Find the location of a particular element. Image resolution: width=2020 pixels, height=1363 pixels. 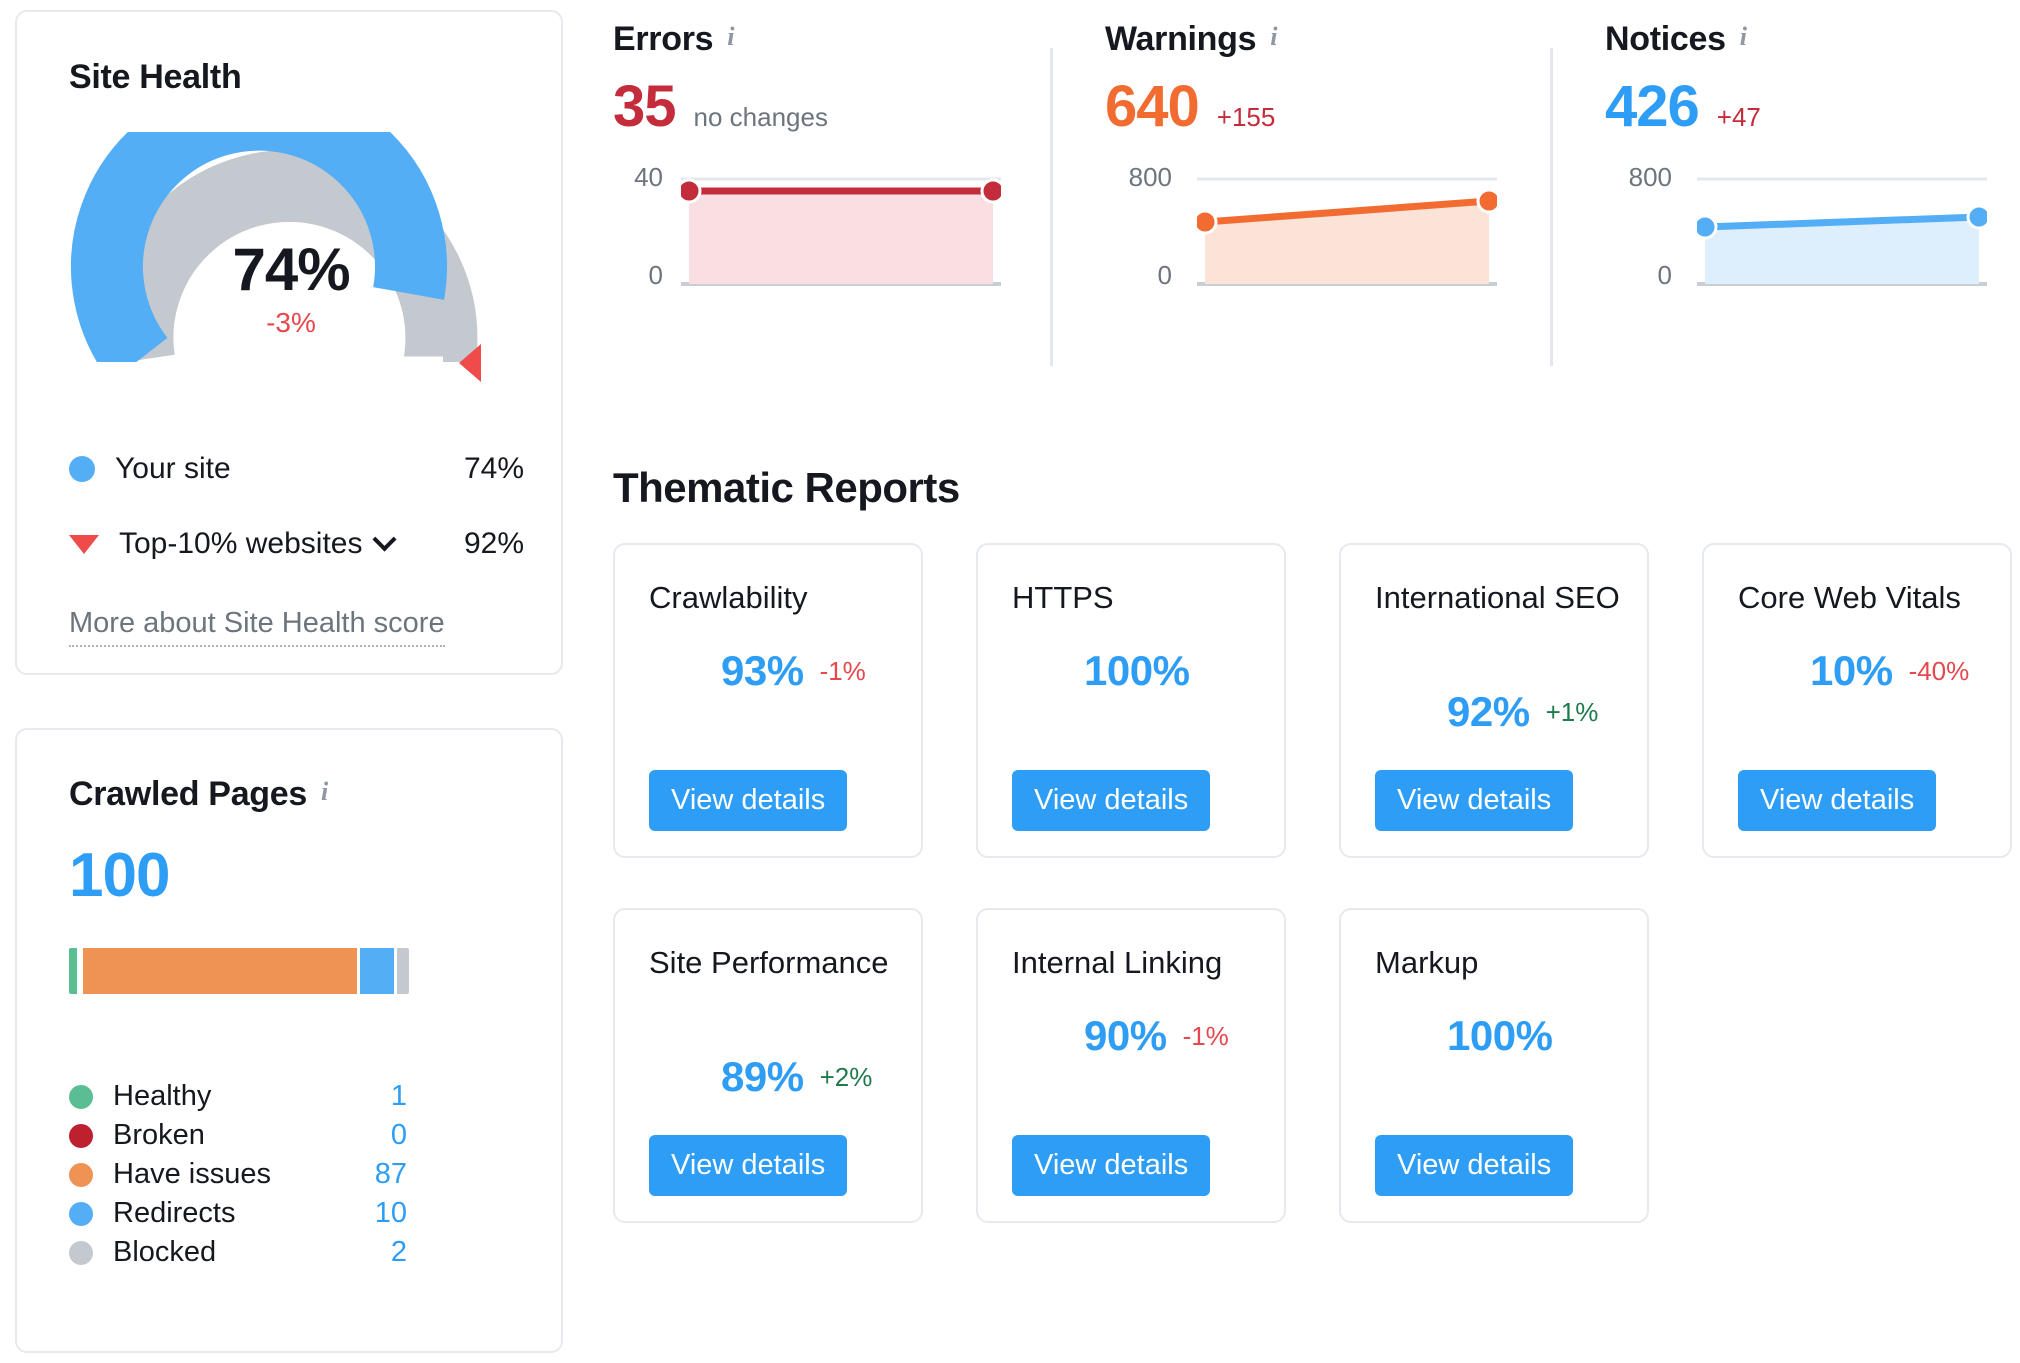

thematic-card-site-performance: Site Performance 89% +2% View details is located at coordinates (768, 1065).